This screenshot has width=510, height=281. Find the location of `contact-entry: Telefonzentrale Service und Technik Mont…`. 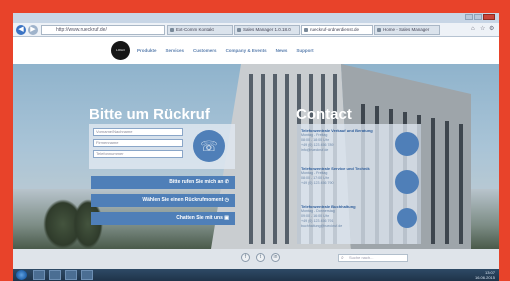

contact-entry: Telefonzentrale Service und Technik Mont… is located at coordinates (344, 176).